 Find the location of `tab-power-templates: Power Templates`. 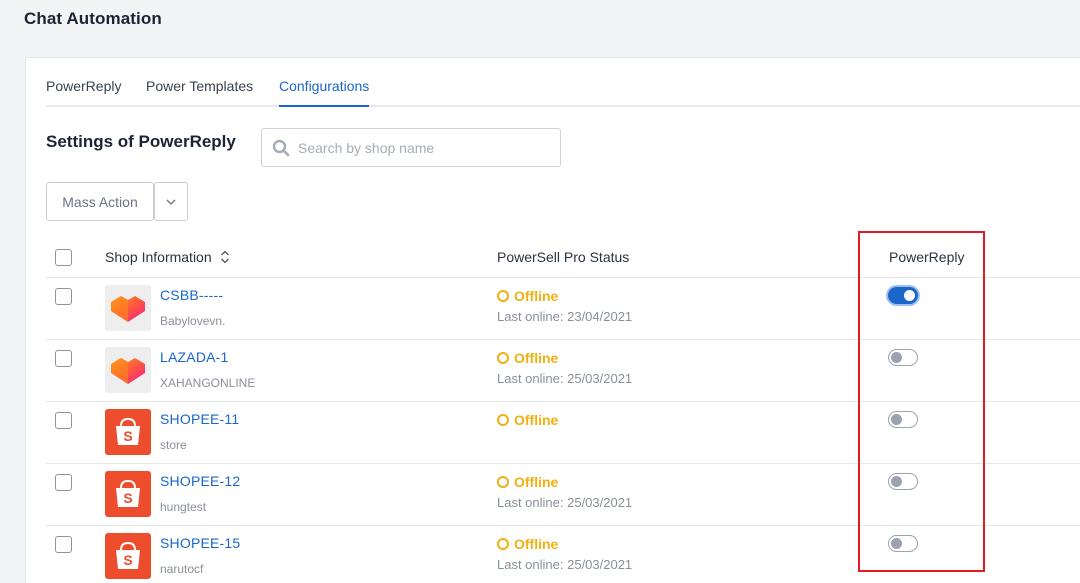

tab-power-templates: Power Templates is located at coordinates (199, 86).